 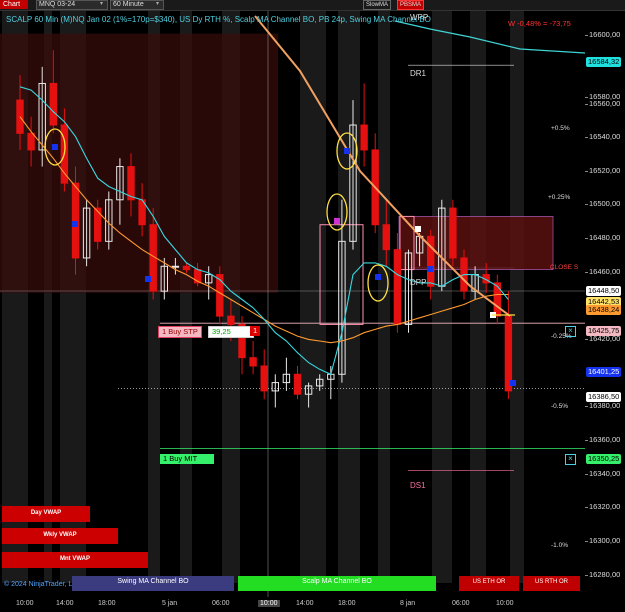 I want to click on y-tick-label: 16320,00, so click(x=602, y=506).